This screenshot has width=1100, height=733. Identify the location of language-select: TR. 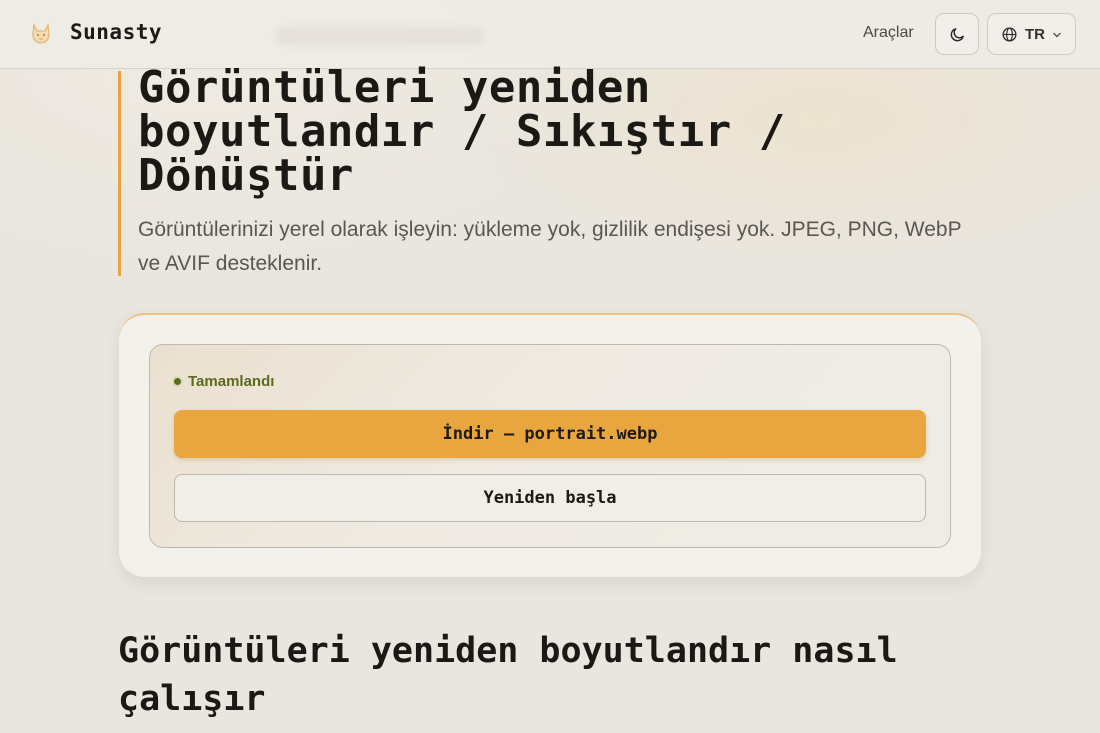
(1031, 34).